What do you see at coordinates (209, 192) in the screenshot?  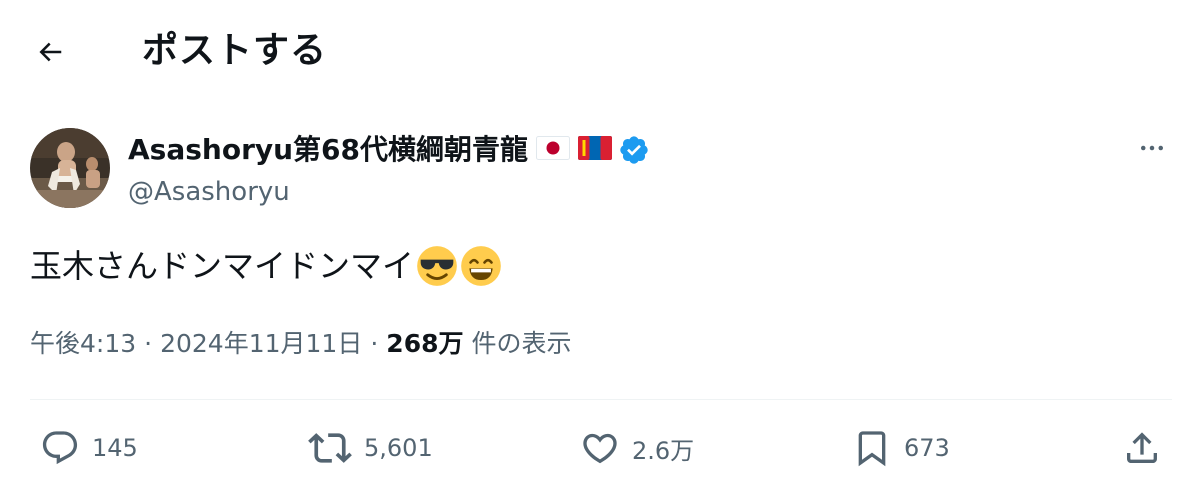 I see `author-handle: @Asashoryu` at bounding box center [209, 192].